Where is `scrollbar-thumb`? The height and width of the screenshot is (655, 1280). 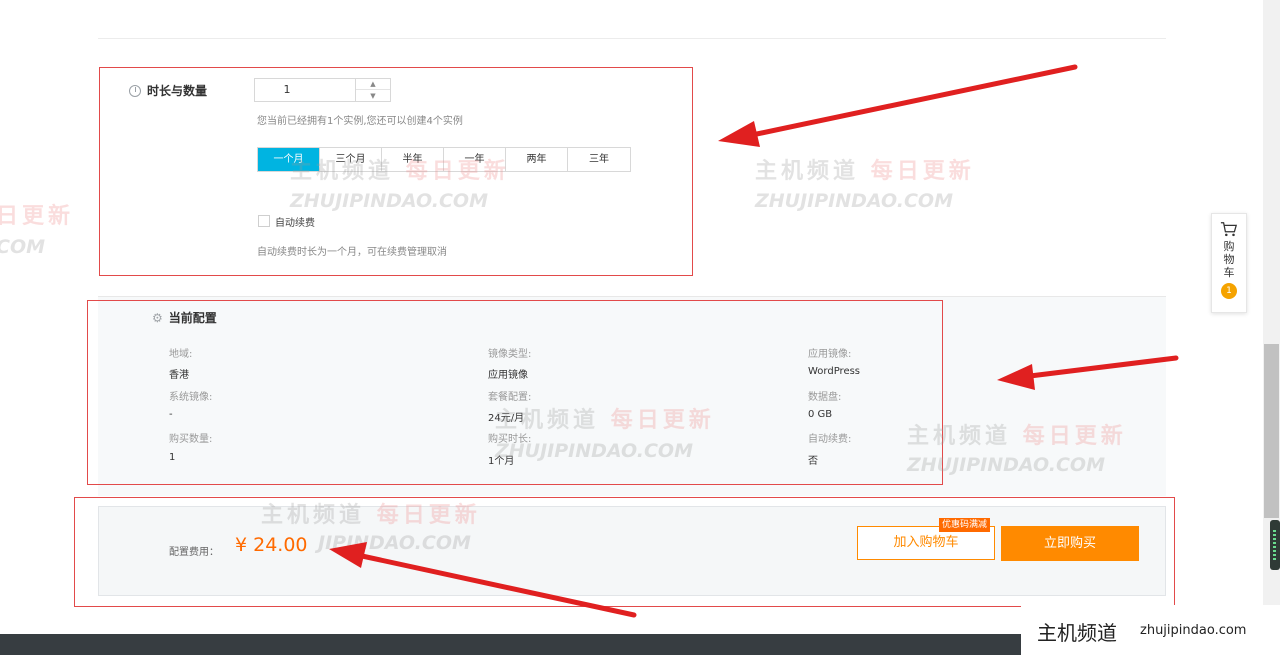
scrollbar-thumb is located at coordinates (1271, 431).